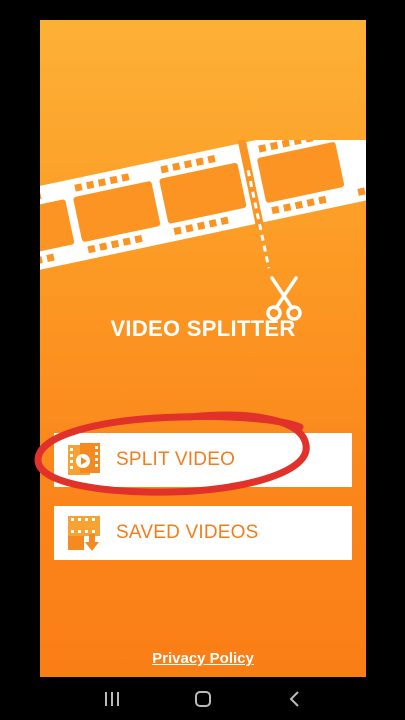  I want to click on home-icon, so click(203, 699).